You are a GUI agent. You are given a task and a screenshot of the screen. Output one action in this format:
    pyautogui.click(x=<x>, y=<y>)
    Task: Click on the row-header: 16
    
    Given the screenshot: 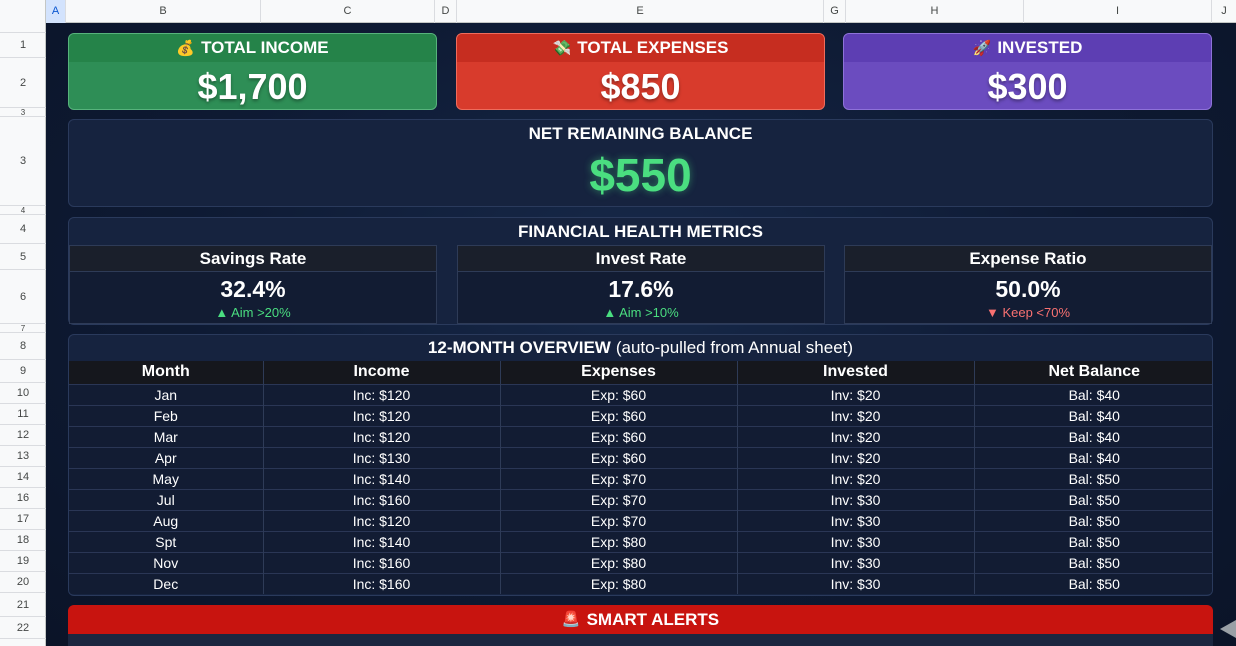 What is the action you would take?
    pyautogui.click(x=23, y=498)
    